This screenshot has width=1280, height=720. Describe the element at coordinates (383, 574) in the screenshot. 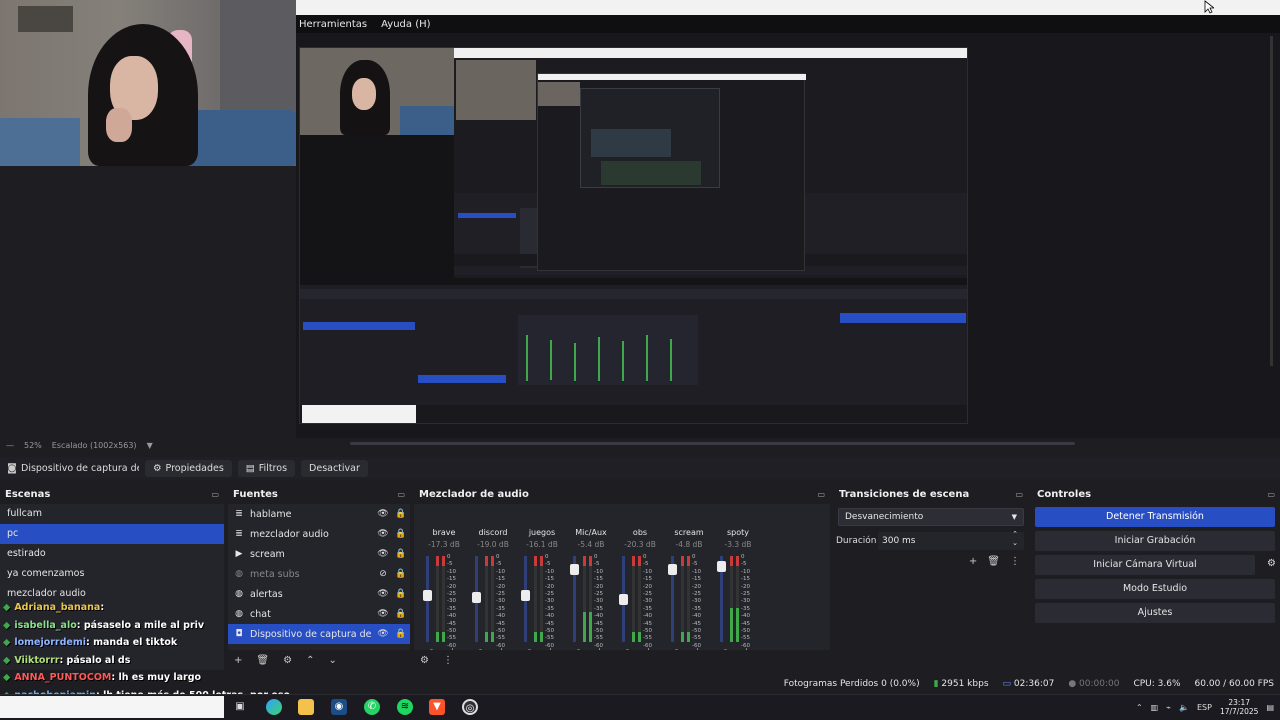

I see `eye-off-icon: ⊘` at that location.